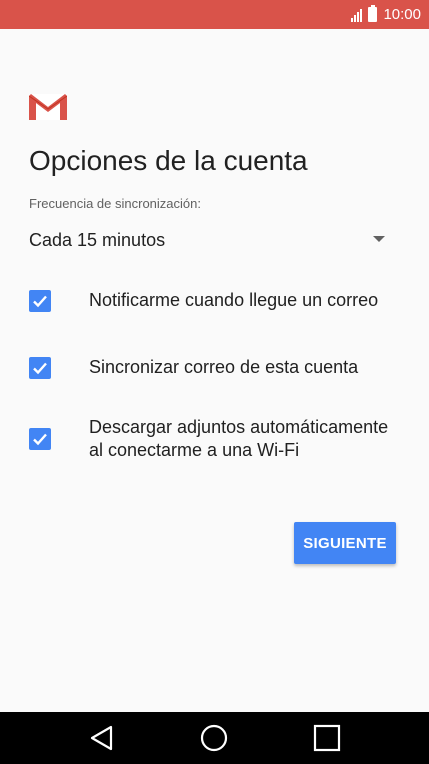  I want to click on option-sync-account-mail: Sincronizar correo de esta cuenta, so click(219, 367).